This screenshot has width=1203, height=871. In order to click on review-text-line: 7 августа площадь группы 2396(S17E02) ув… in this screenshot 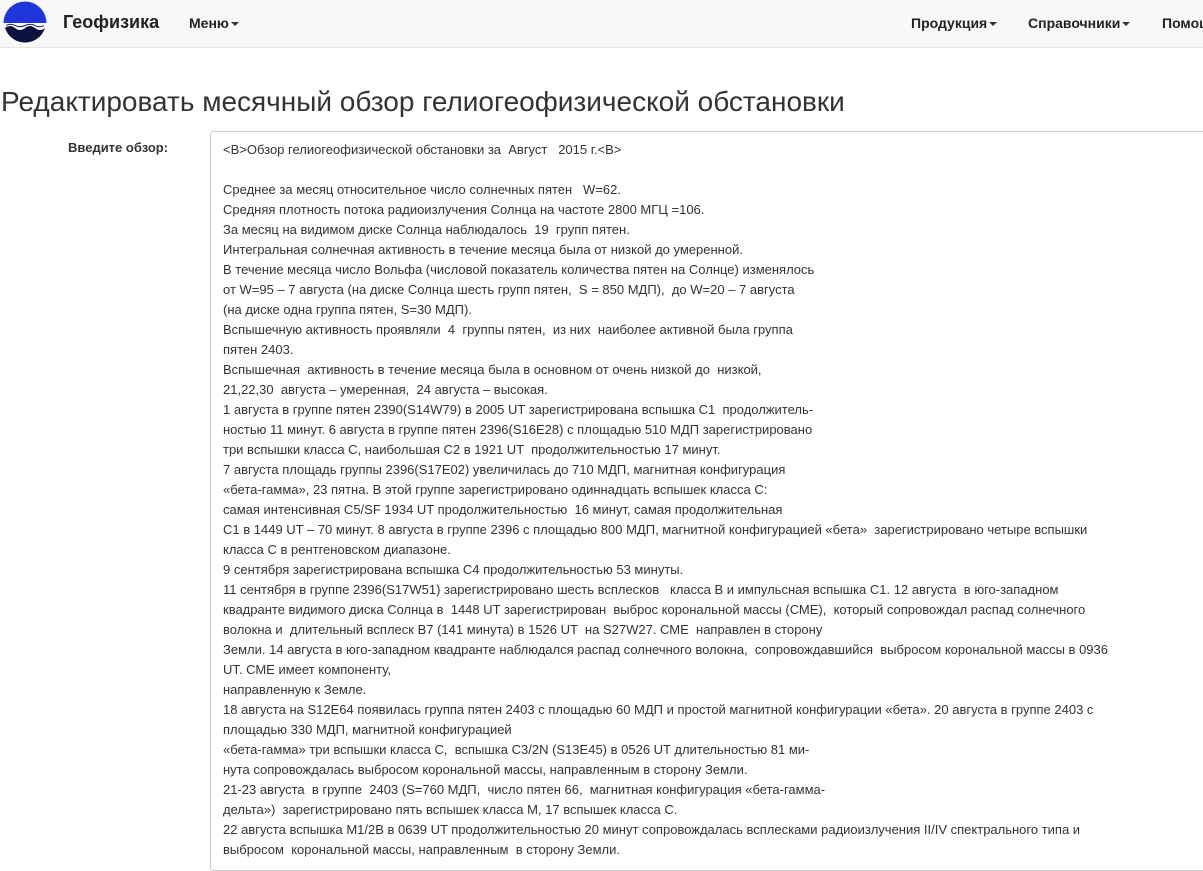, I will do `click(504, 469)`.